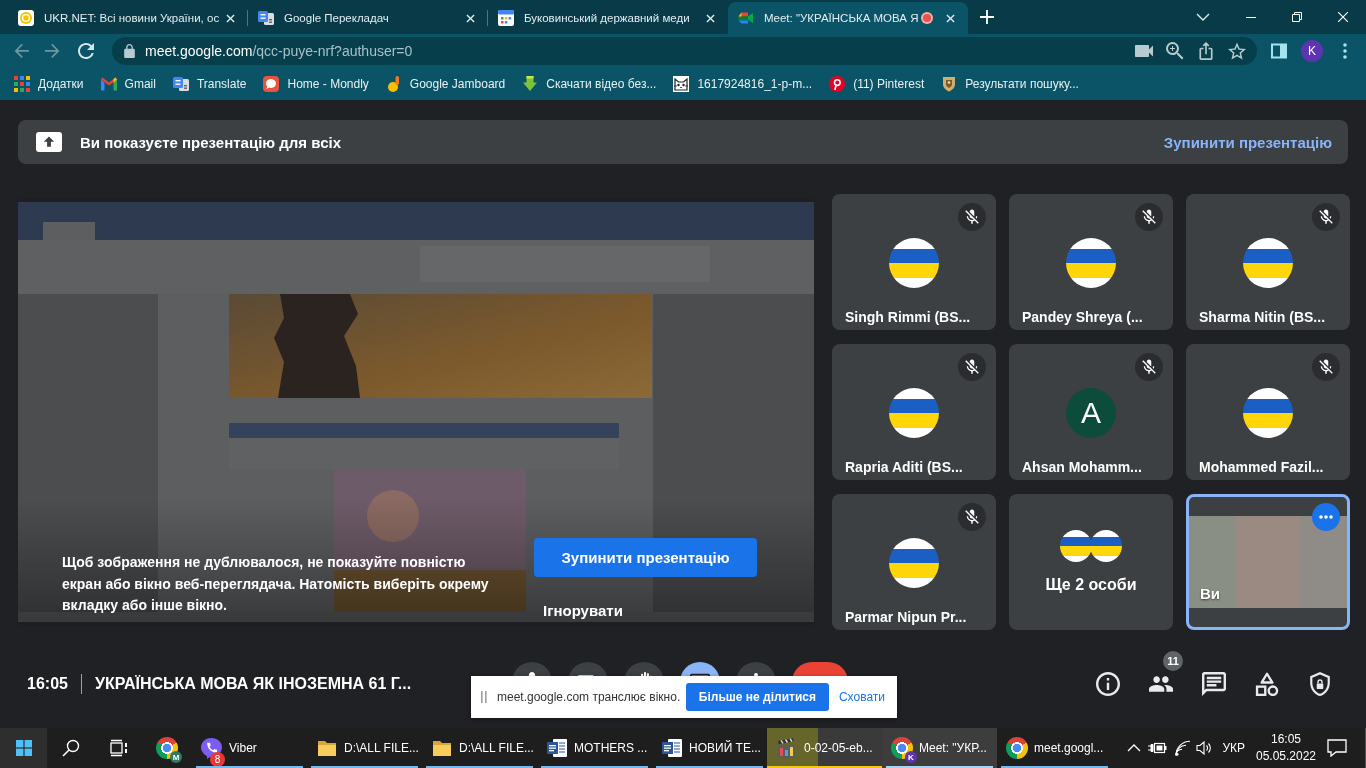 Image resolution: width=1366 pixels, height=768 pixels. What do you see at coordinates (1108, 684) in the screenshot?
I see `info-icon` at bounding box center [1108, 684].